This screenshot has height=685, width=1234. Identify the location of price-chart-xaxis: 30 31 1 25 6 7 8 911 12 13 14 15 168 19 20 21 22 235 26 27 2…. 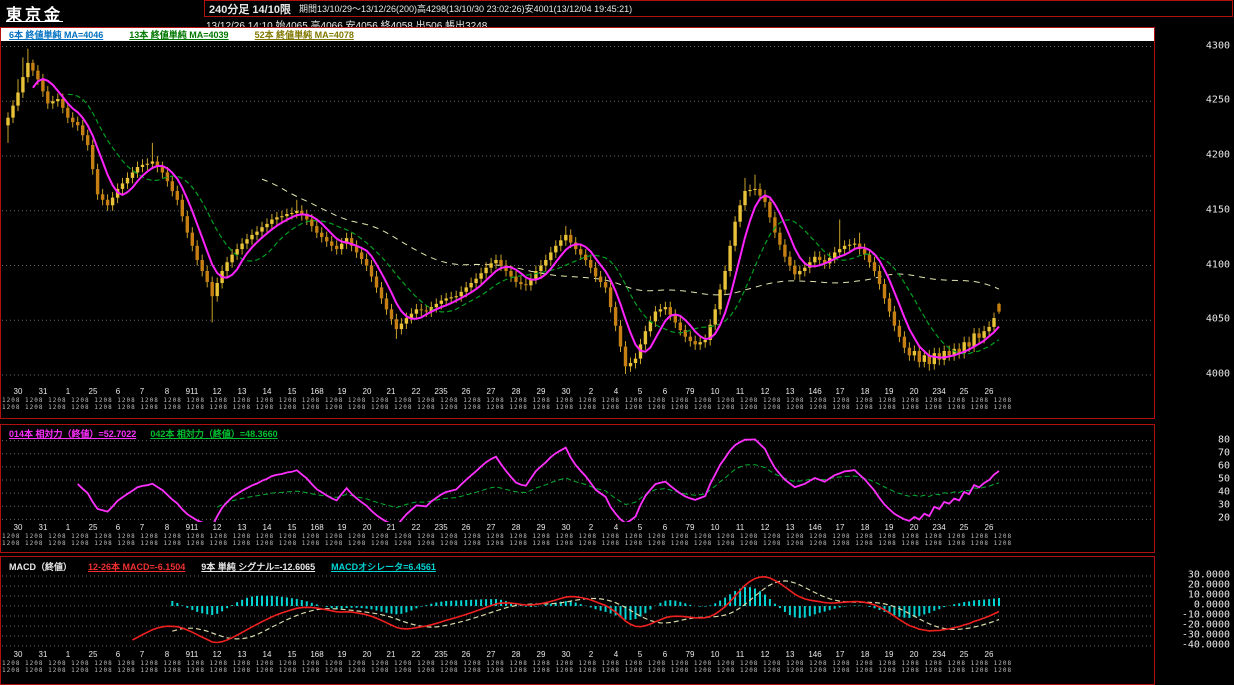
(577, 402).